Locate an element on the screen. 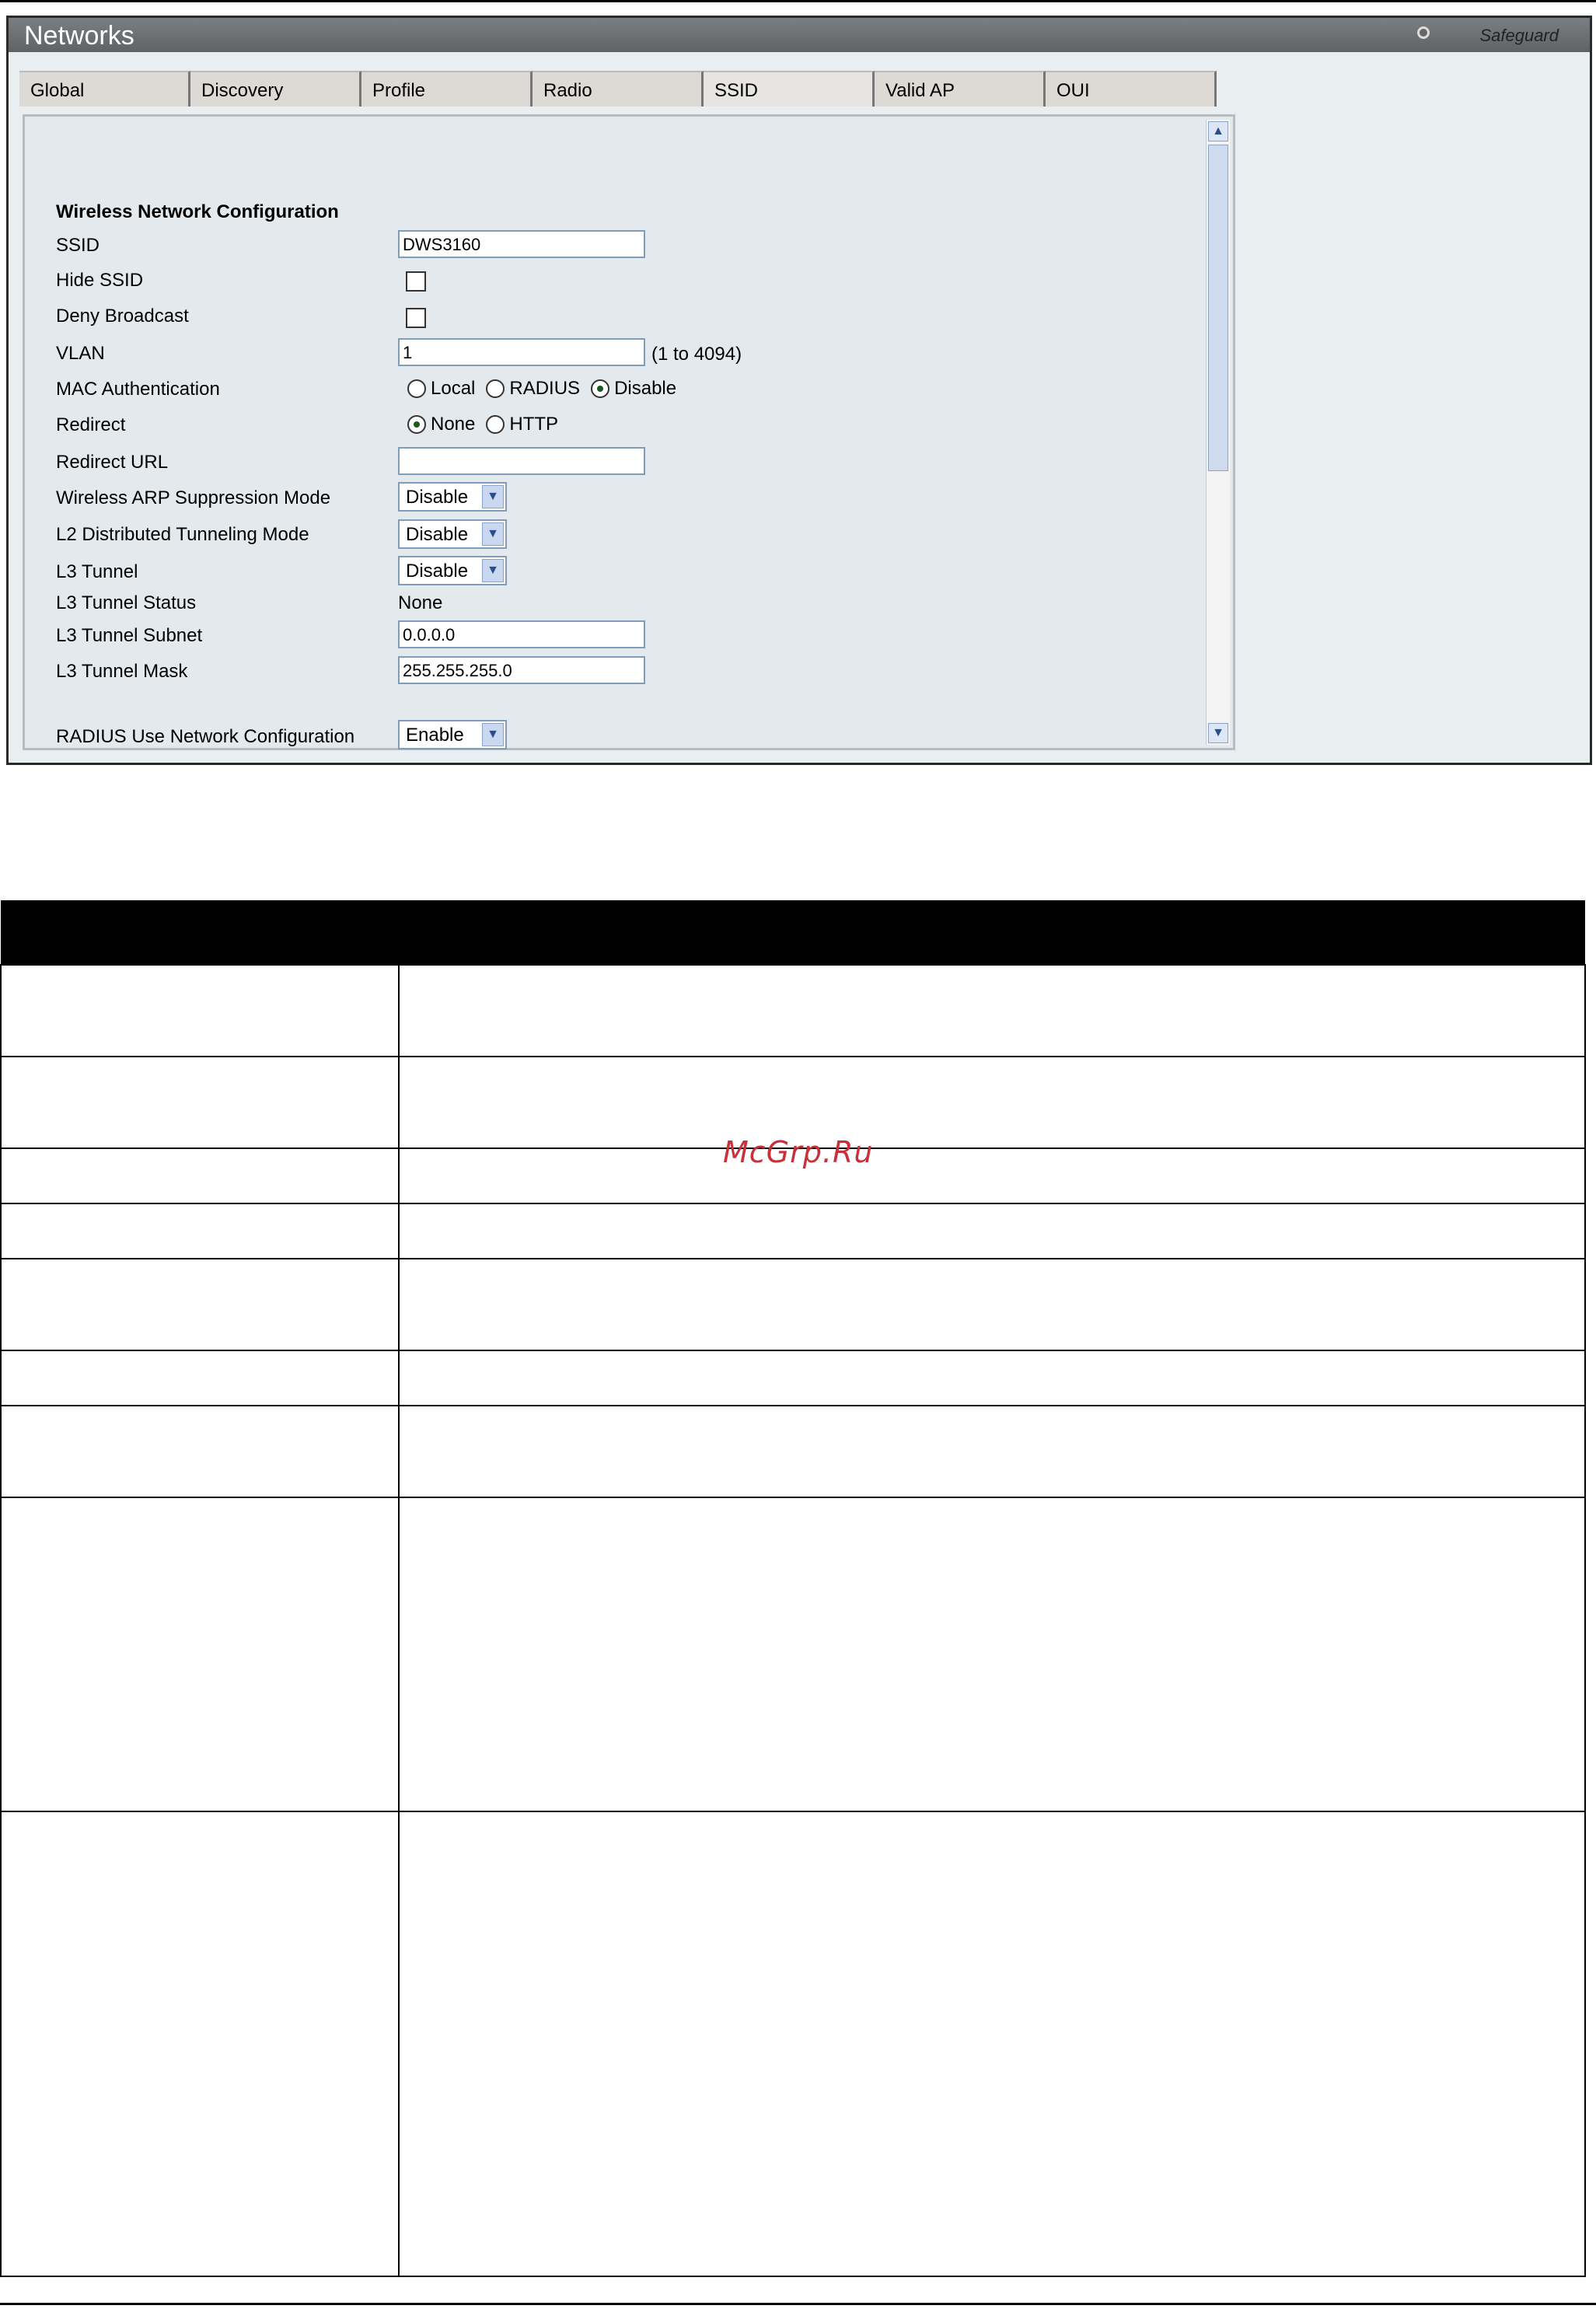 The image size is (1596, 2309). radius-network-config-label: RADIUS Use Network Configuration is located at coordinates (206, 737).